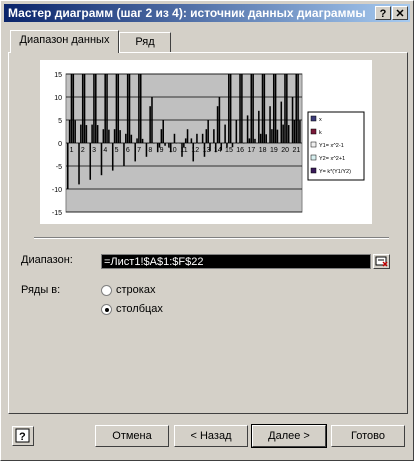 The height and width of the screenshot is (461, 414). I want to click on x-tick-label: 9, so click(162, 150).